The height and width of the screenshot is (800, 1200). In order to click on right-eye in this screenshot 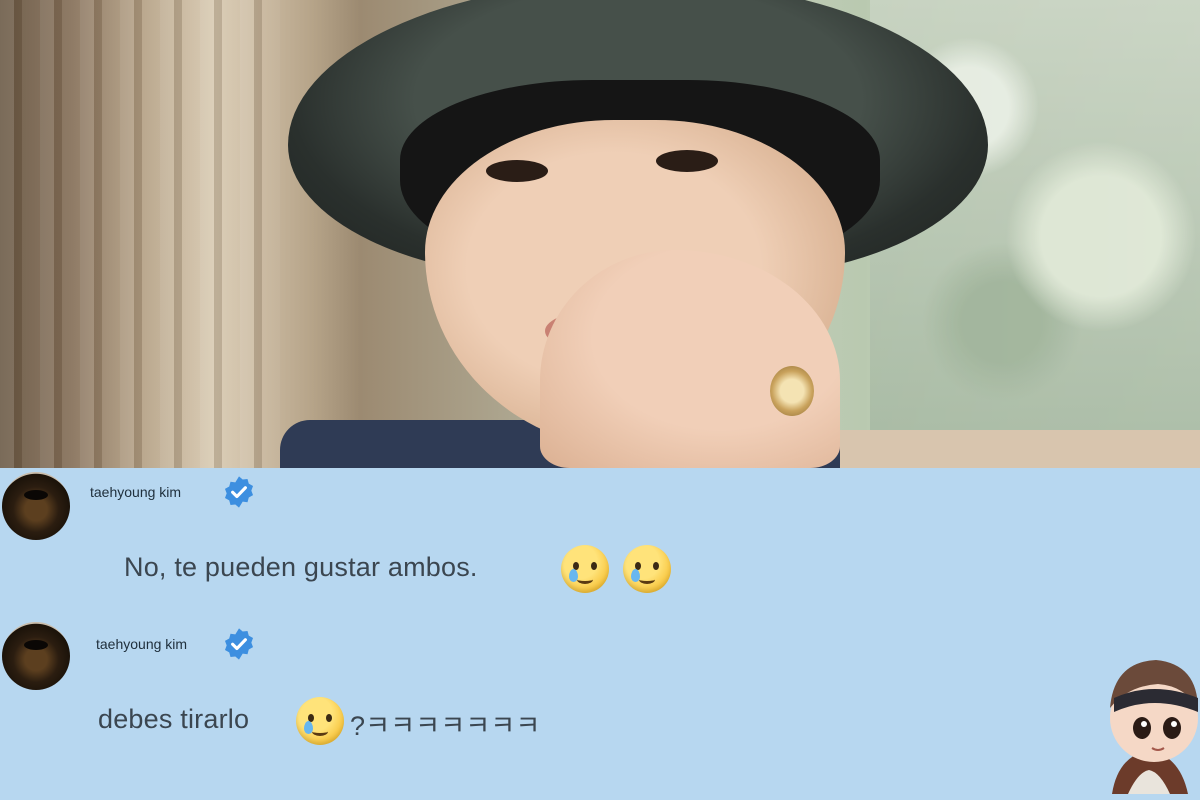, I will do `click(687, 161)`.